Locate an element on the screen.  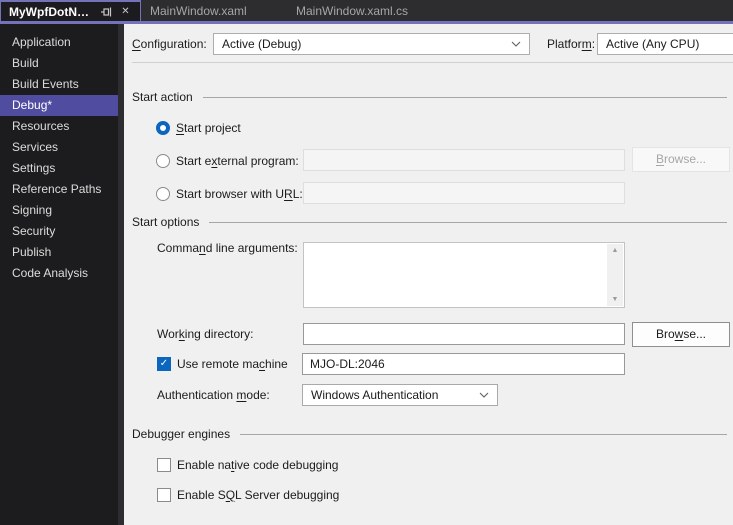
start-options-group-header: Start options is located at coordinates (429, 222).